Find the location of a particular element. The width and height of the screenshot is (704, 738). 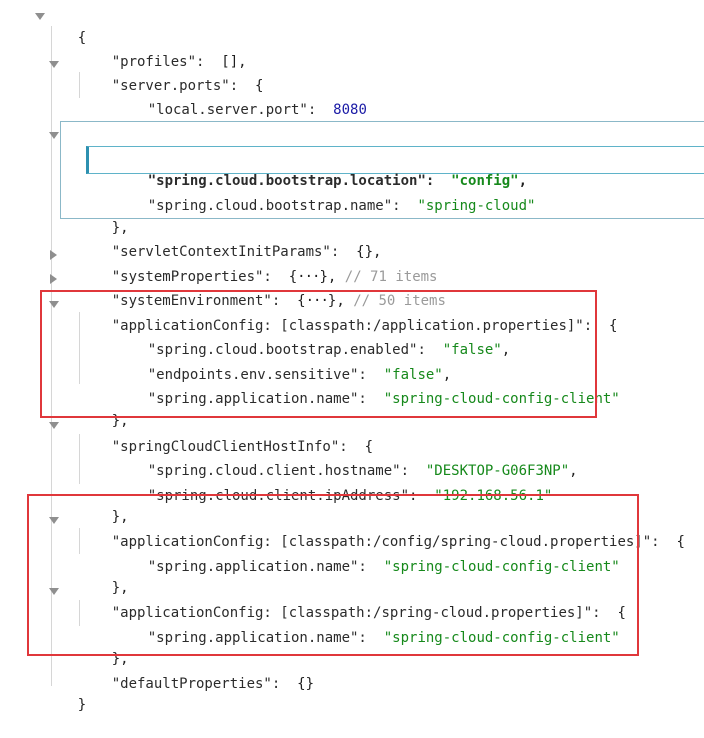

json-row-system-environment: "systemEnvironment": {···}, // 50 items is located at coordinates (248, 288).